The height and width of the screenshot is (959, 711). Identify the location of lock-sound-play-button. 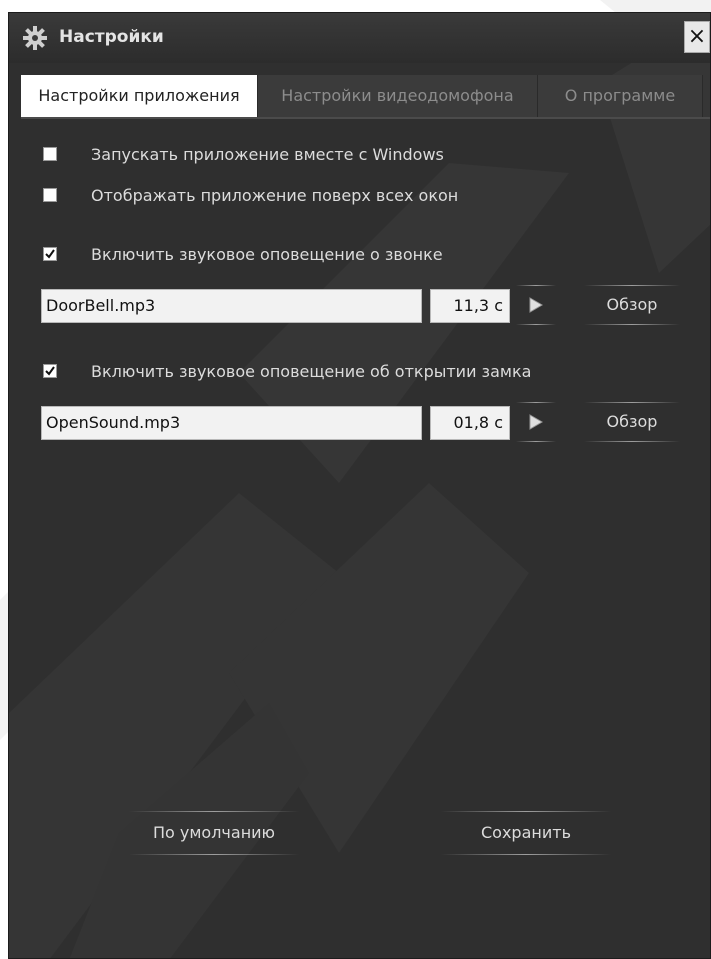
(536, 422).